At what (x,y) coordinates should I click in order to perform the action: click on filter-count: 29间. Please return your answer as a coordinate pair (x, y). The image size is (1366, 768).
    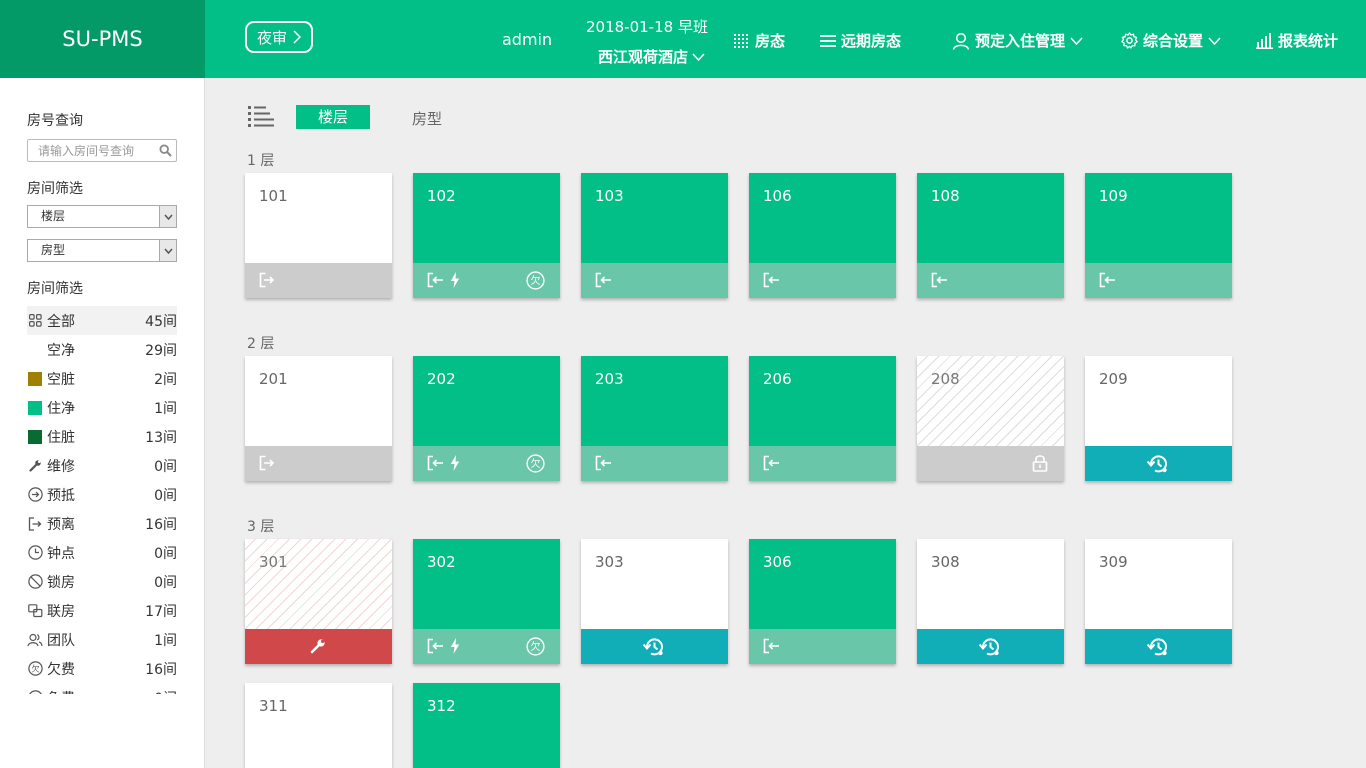
    Looking at the image, I should click on (161, 350).